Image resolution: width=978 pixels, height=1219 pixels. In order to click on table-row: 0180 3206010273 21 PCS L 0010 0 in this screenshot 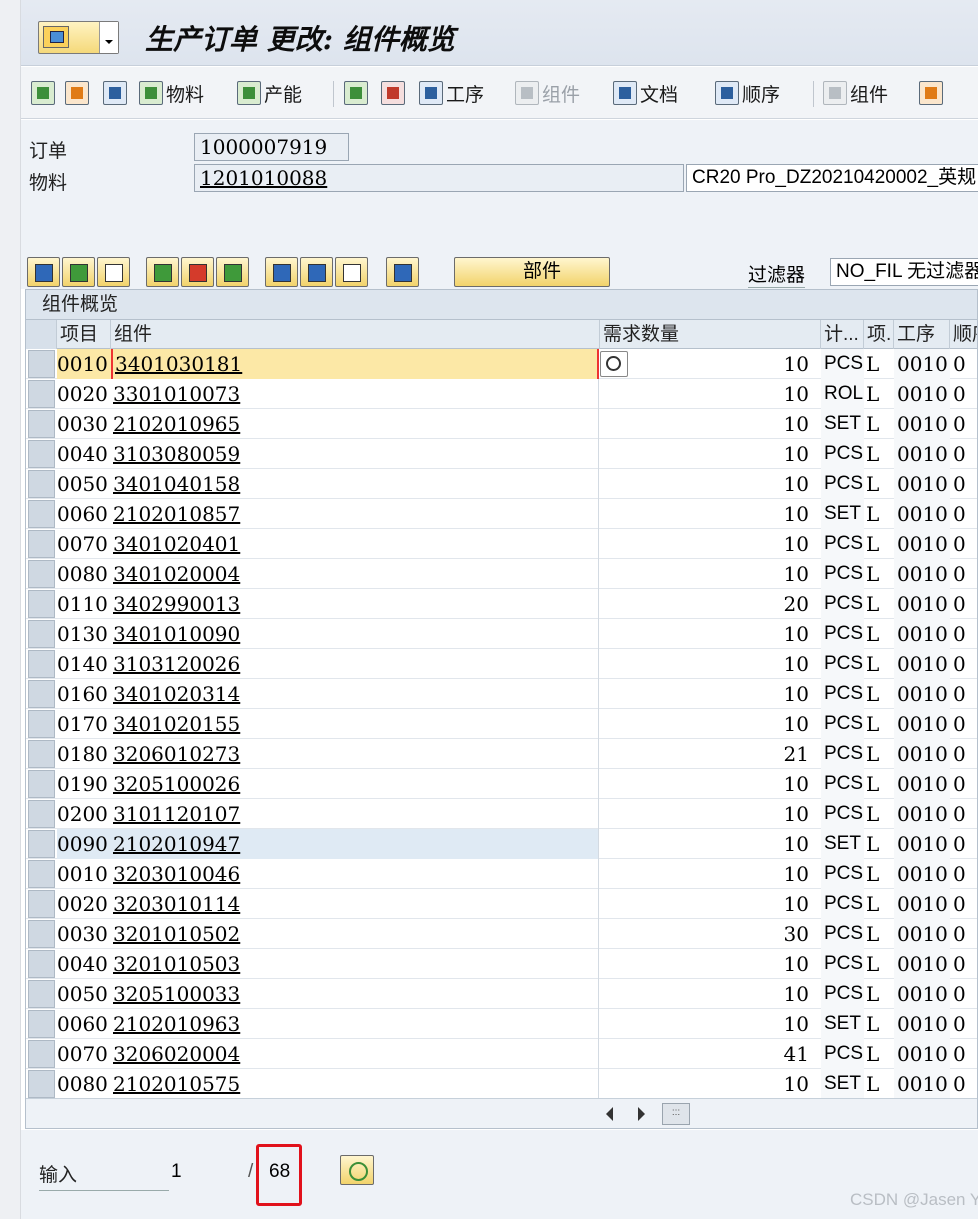, I will do `click(501, 754)`.